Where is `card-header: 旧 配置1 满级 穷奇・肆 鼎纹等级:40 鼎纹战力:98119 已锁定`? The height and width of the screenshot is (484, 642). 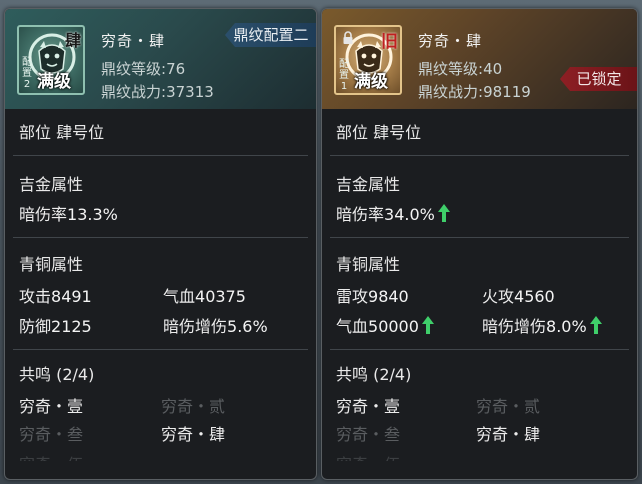 card-header: 旧 配置1 满级 穷奇・肆 鼎纹等级:40 鼎纹战力:98119 已锁定 is located at coordinates (479, 59).